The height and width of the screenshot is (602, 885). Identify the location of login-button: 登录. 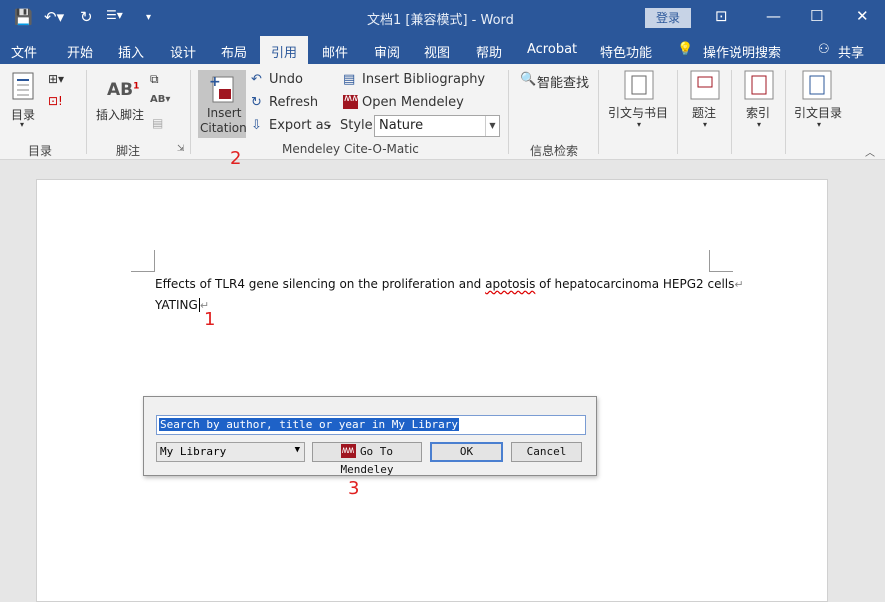
(668, 18).